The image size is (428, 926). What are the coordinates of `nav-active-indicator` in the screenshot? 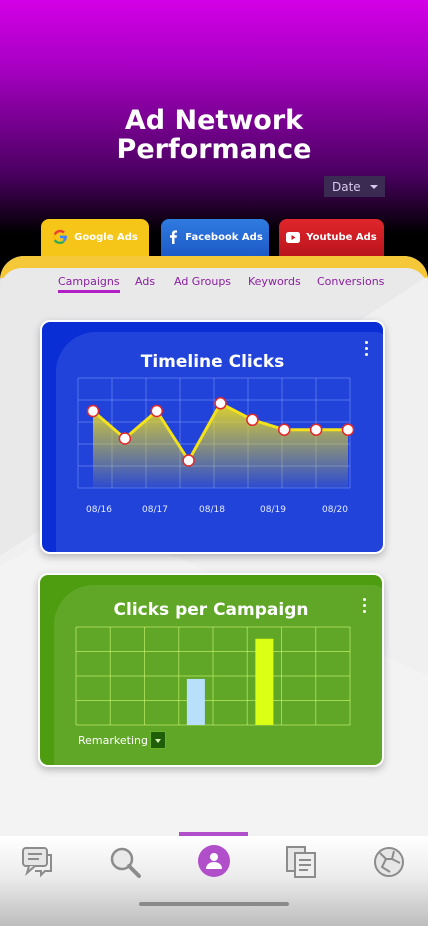 It's located at (213, 834).